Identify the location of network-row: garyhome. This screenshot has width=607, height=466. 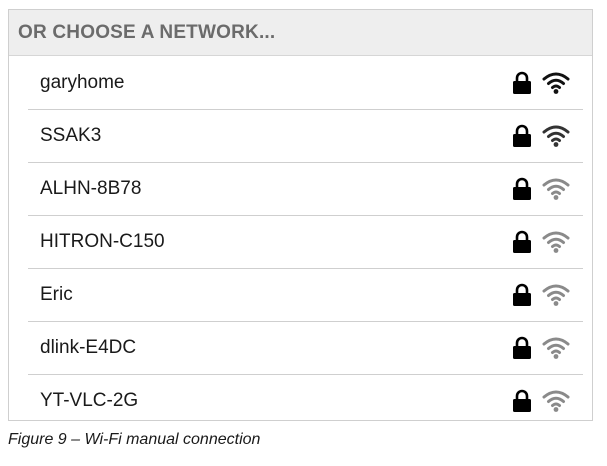
(300, 82).